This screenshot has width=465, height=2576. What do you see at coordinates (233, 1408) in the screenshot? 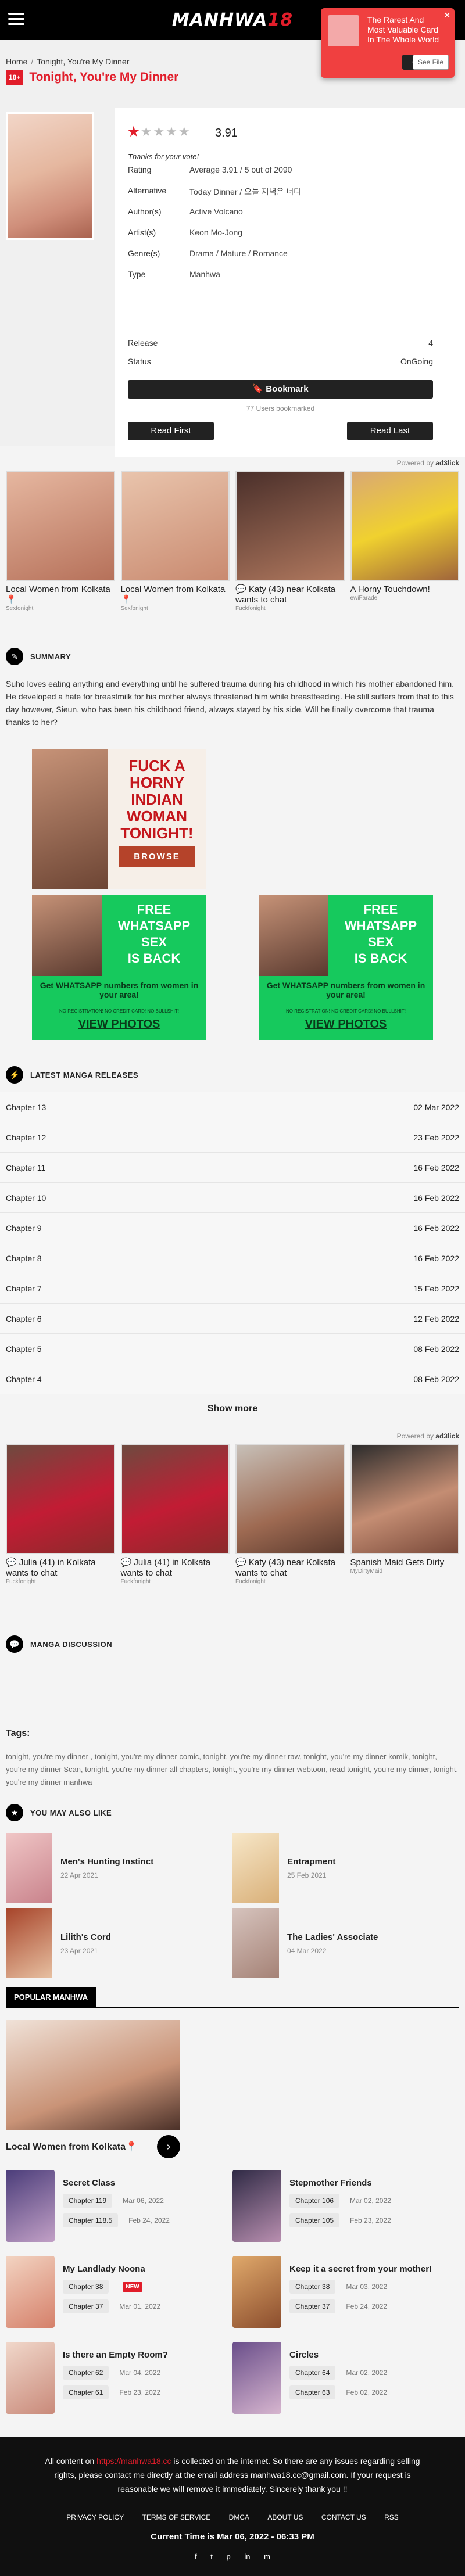
I see `show-more-button: Show more` at bounding box center [233, 1408].